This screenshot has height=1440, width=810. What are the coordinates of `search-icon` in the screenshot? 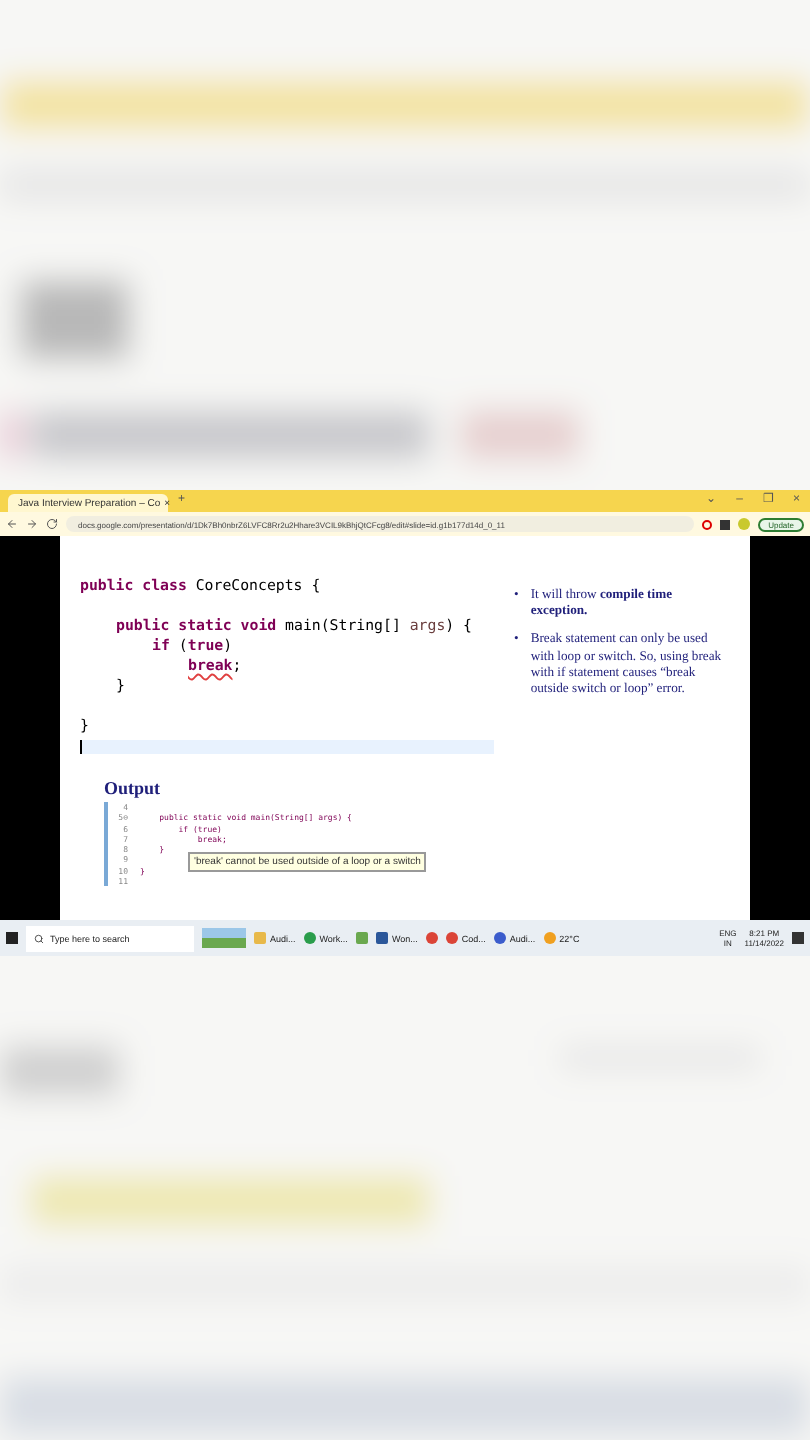 It's located at (39, 938).